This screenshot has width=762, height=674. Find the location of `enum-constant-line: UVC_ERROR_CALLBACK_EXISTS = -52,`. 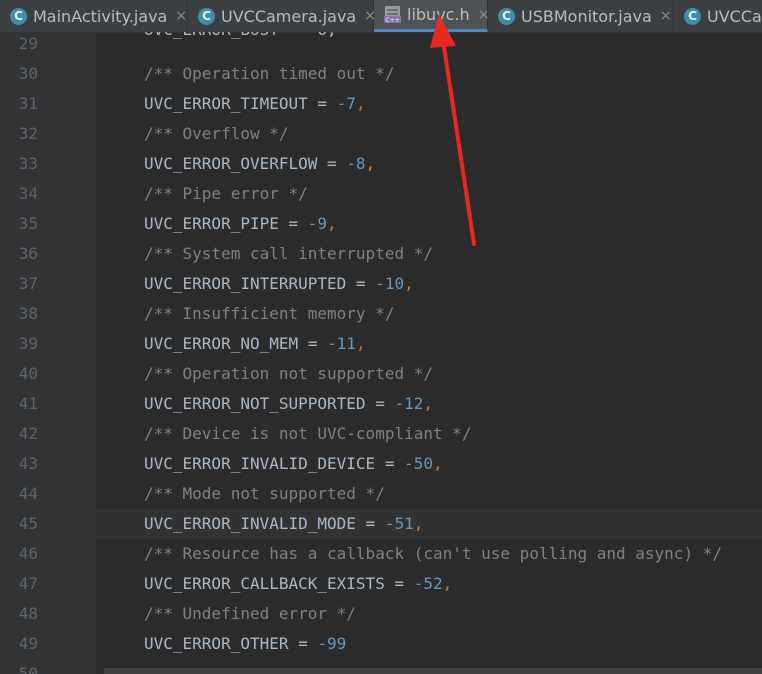

enum-constant-line: UVC_ERROR_CALLBACK_EXISTS = -52, is located at coordinates (298, 584).